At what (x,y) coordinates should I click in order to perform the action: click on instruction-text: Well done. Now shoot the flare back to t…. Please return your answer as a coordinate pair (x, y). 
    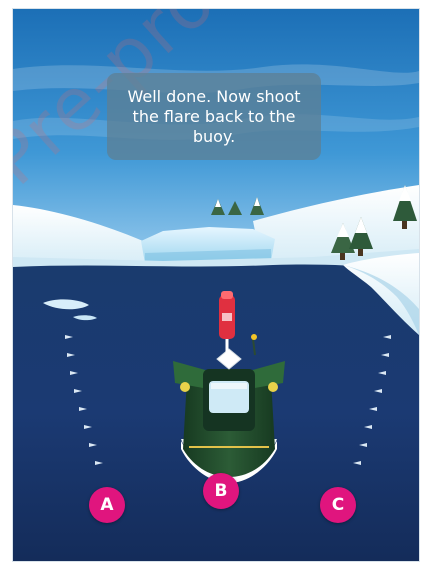
    Looking at the image, I should click on (214, 116).